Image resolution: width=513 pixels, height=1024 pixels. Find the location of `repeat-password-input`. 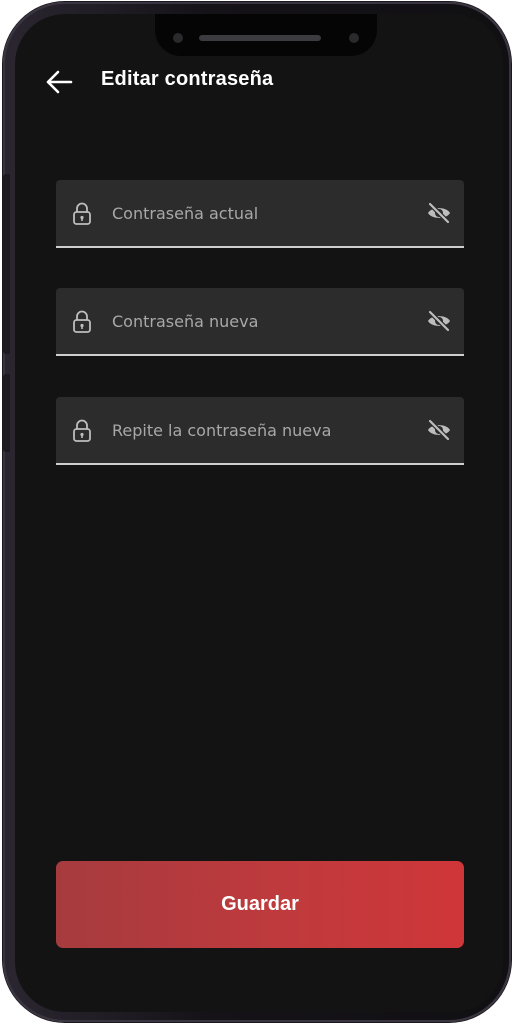

repeat-password-input is located at coordinates (260, 430).